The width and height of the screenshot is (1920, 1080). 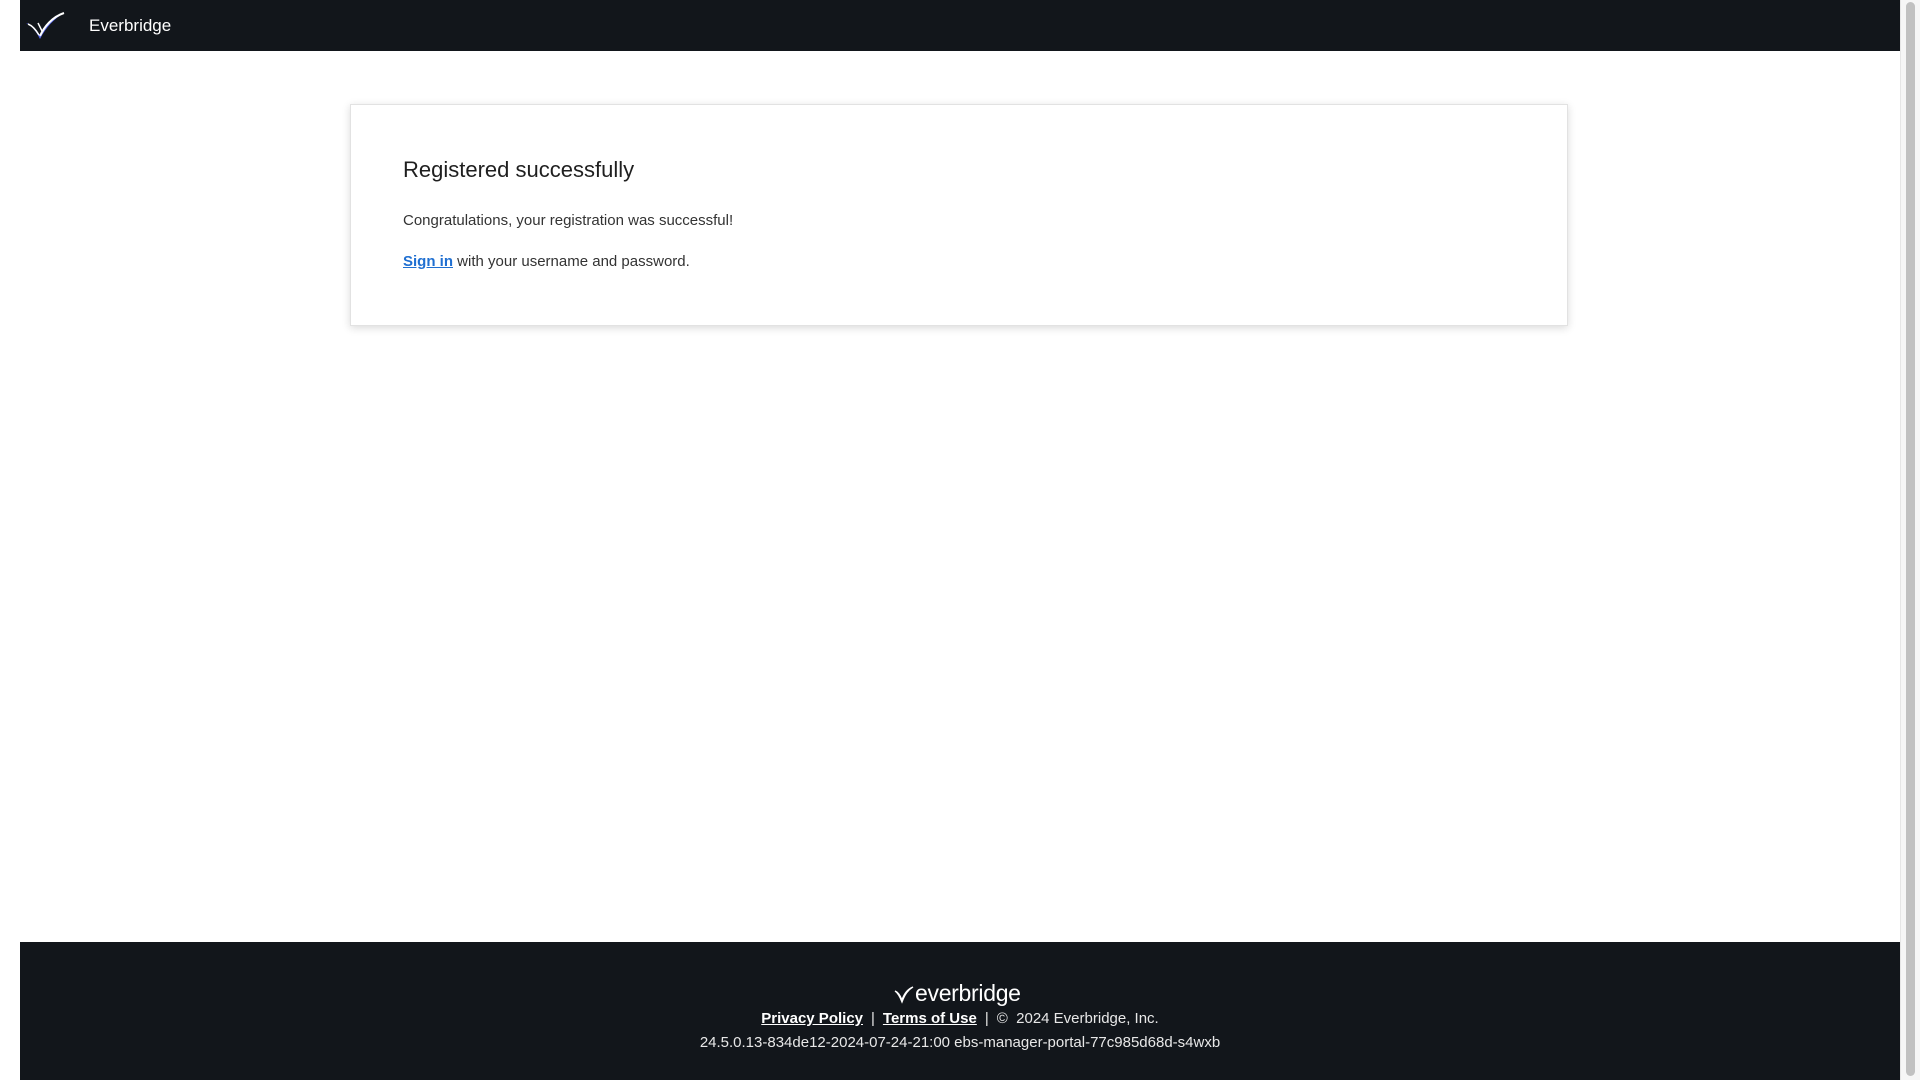 I want to click on page-title: Registered successfully, so click(x=519, y=169).